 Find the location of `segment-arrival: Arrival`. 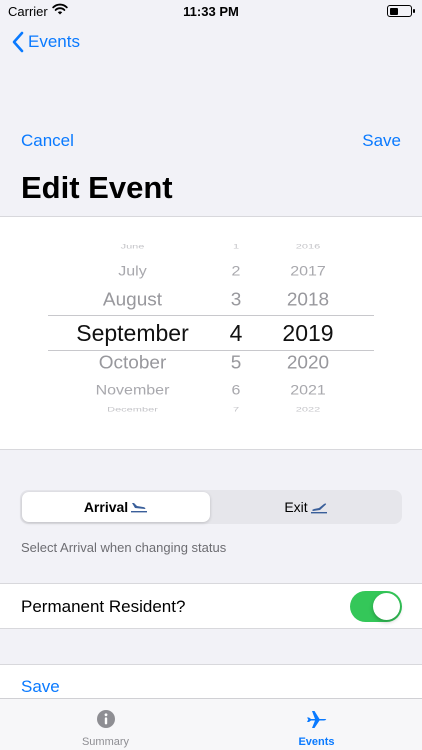

segment-arrival: Arrival is located at coordinates (116, 507).